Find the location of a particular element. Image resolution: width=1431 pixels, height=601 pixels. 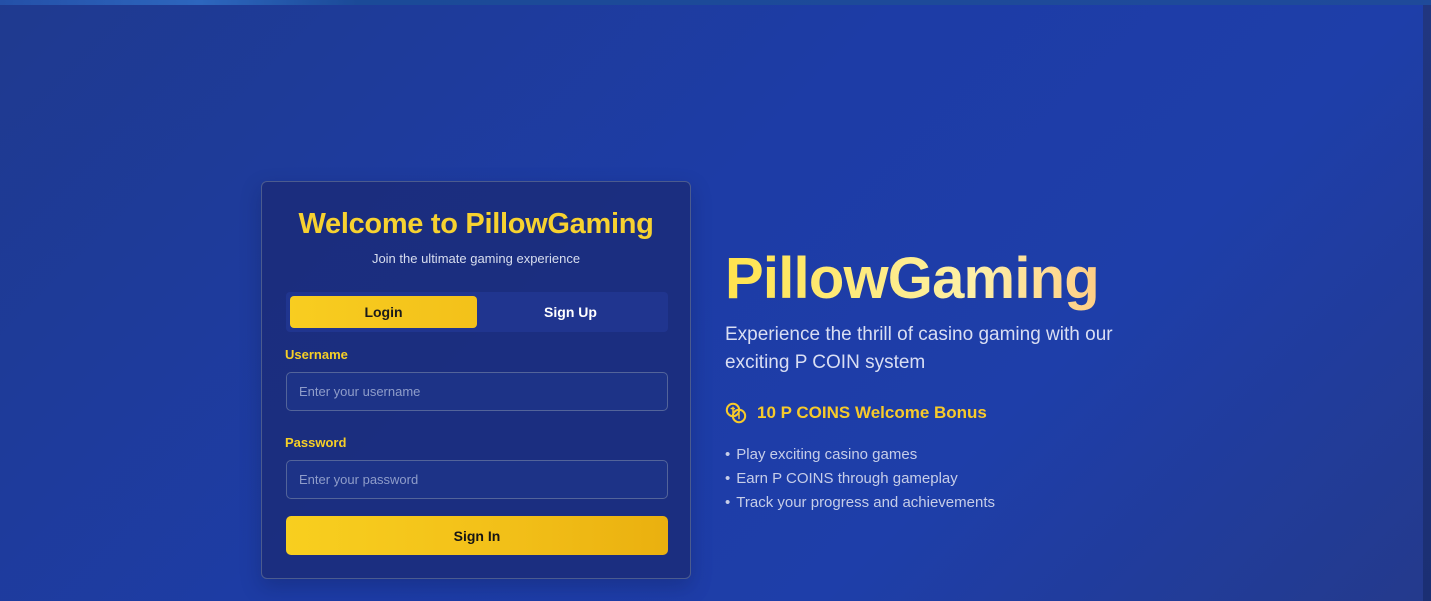

bonus-row: 10 P COINS Welcome Bonus is located at coordinates (965, 413).